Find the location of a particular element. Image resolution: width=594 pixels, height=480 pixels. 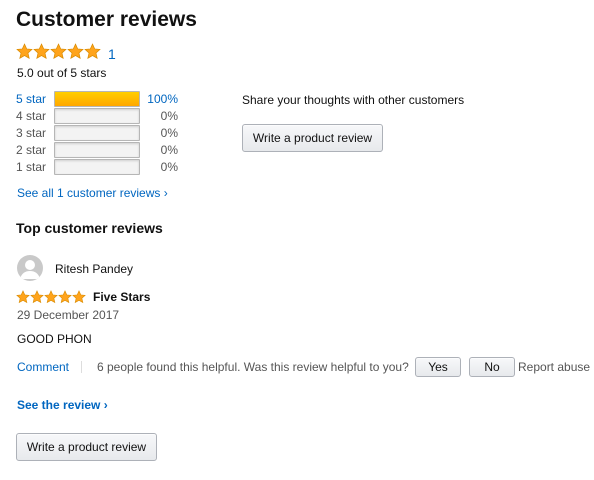

user-avatar-icon is located at coordinates (30, 268).